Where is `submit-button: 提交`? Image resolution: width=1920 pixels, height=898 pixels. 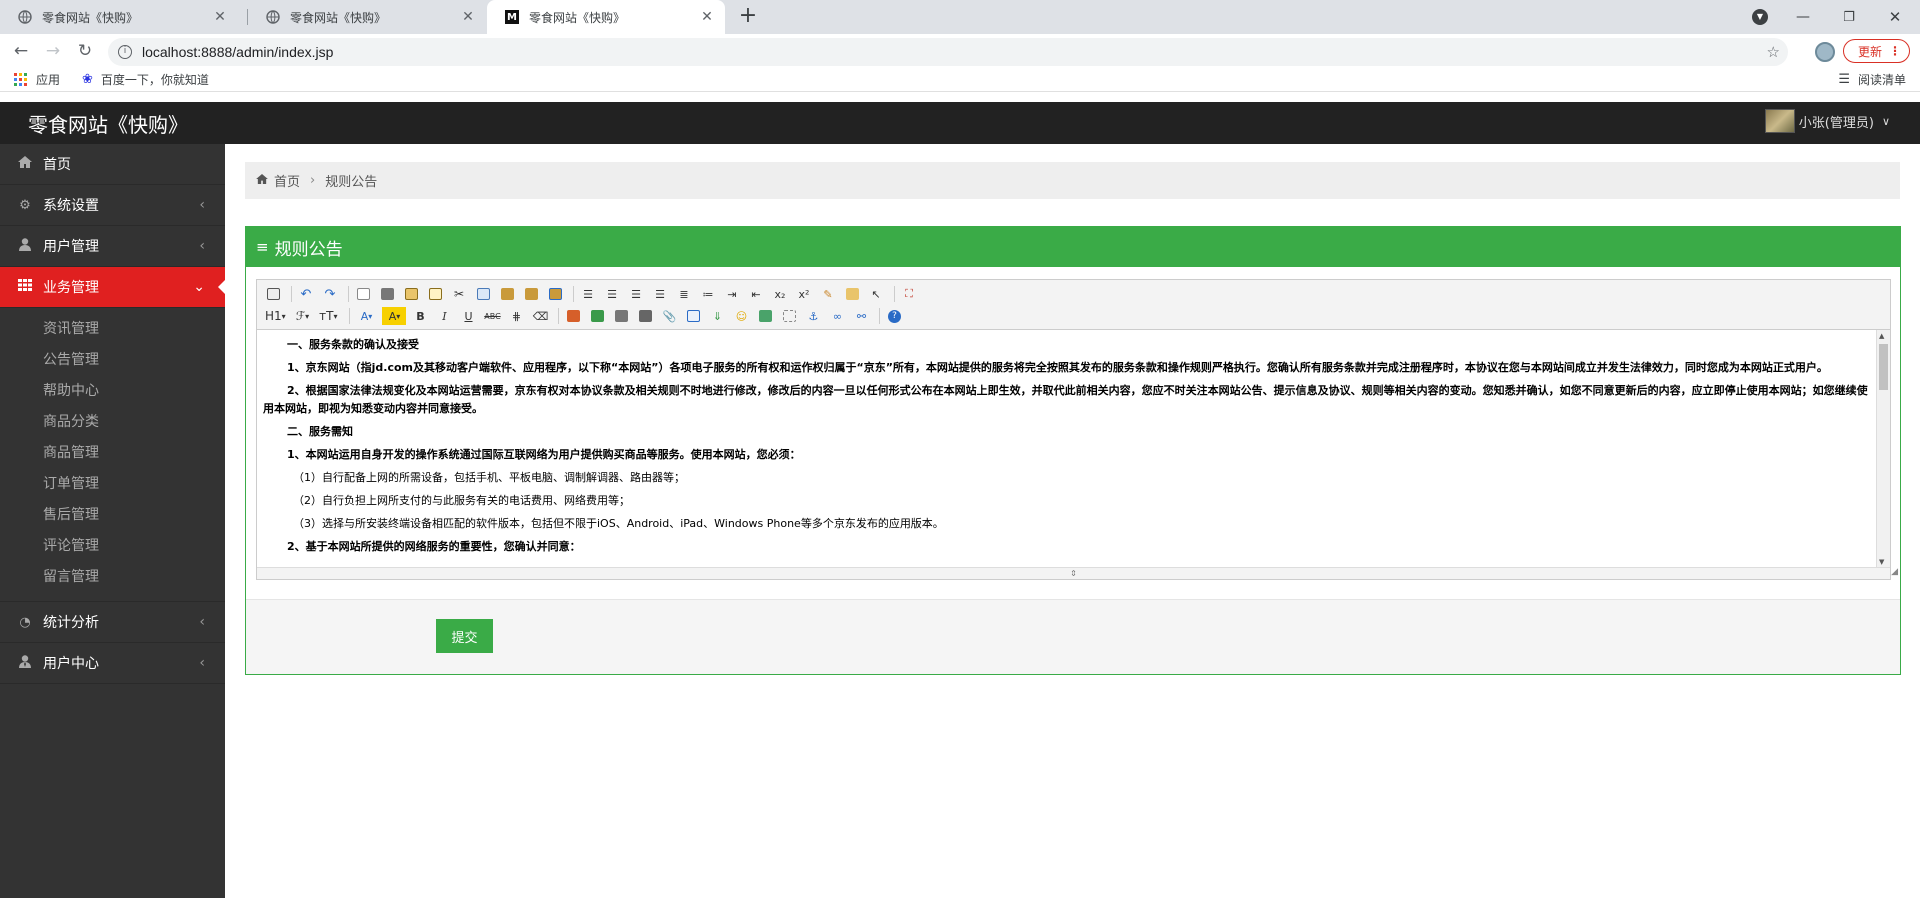
submit-button: 提交 is located at coordinates (464, 636).